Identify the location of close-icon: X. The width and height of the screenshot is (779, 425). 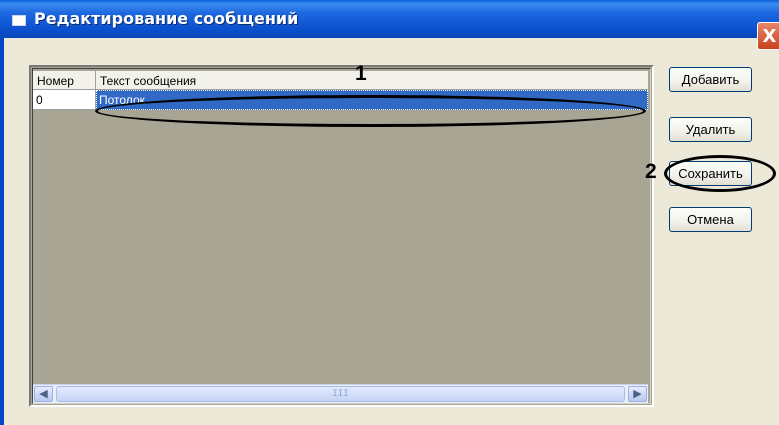
(769, 36).